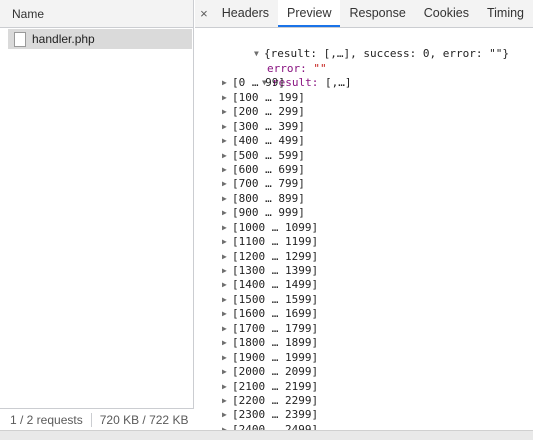 This screenshot has height=440, width=533. I want to click on range-label: [600 … 699], so click(268, 169).